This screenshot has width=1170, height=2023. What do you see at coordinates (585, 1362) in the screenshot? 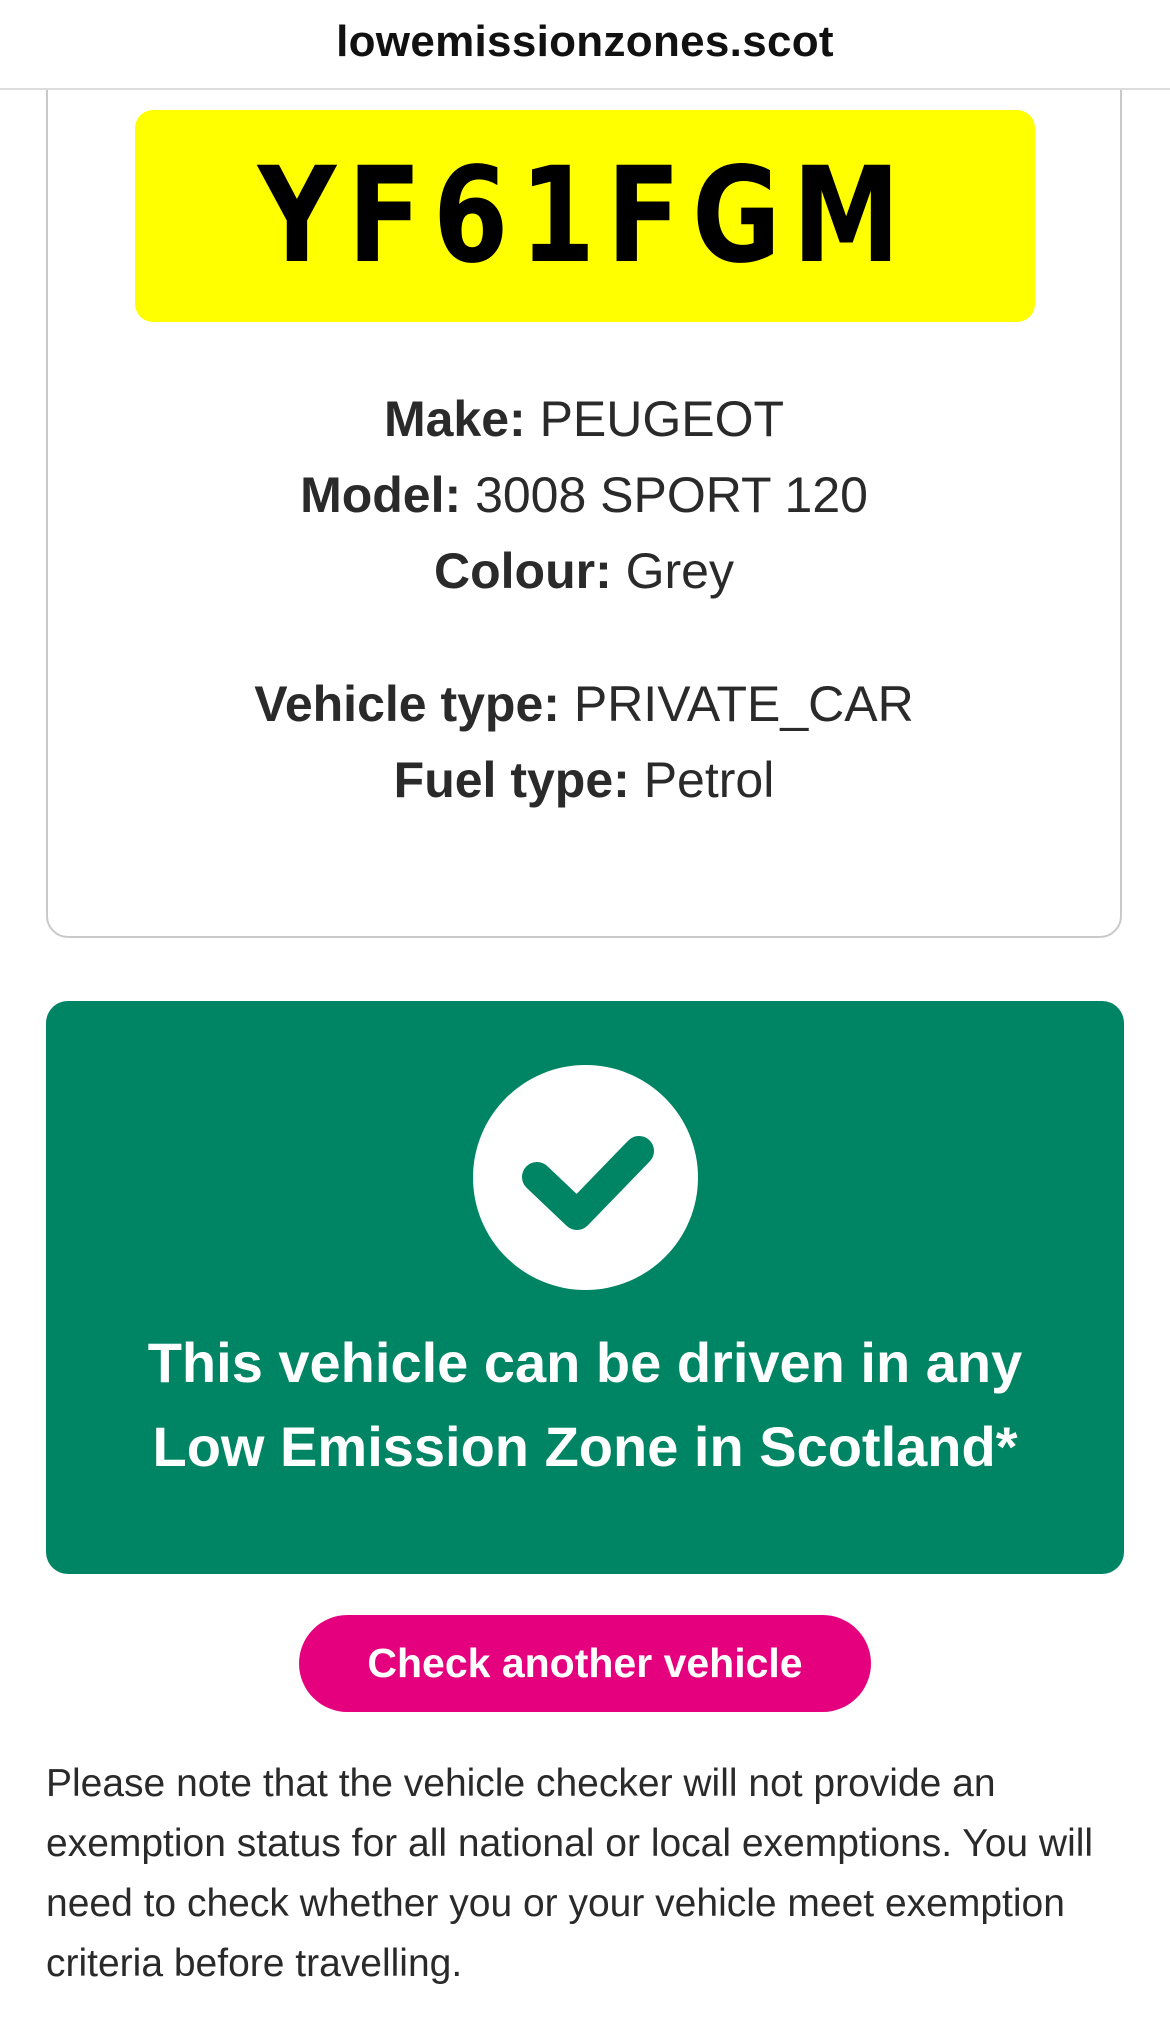
I see `compliance-message-line-1: This vehicle can be driven in any` at bounding box center [585, 1362].